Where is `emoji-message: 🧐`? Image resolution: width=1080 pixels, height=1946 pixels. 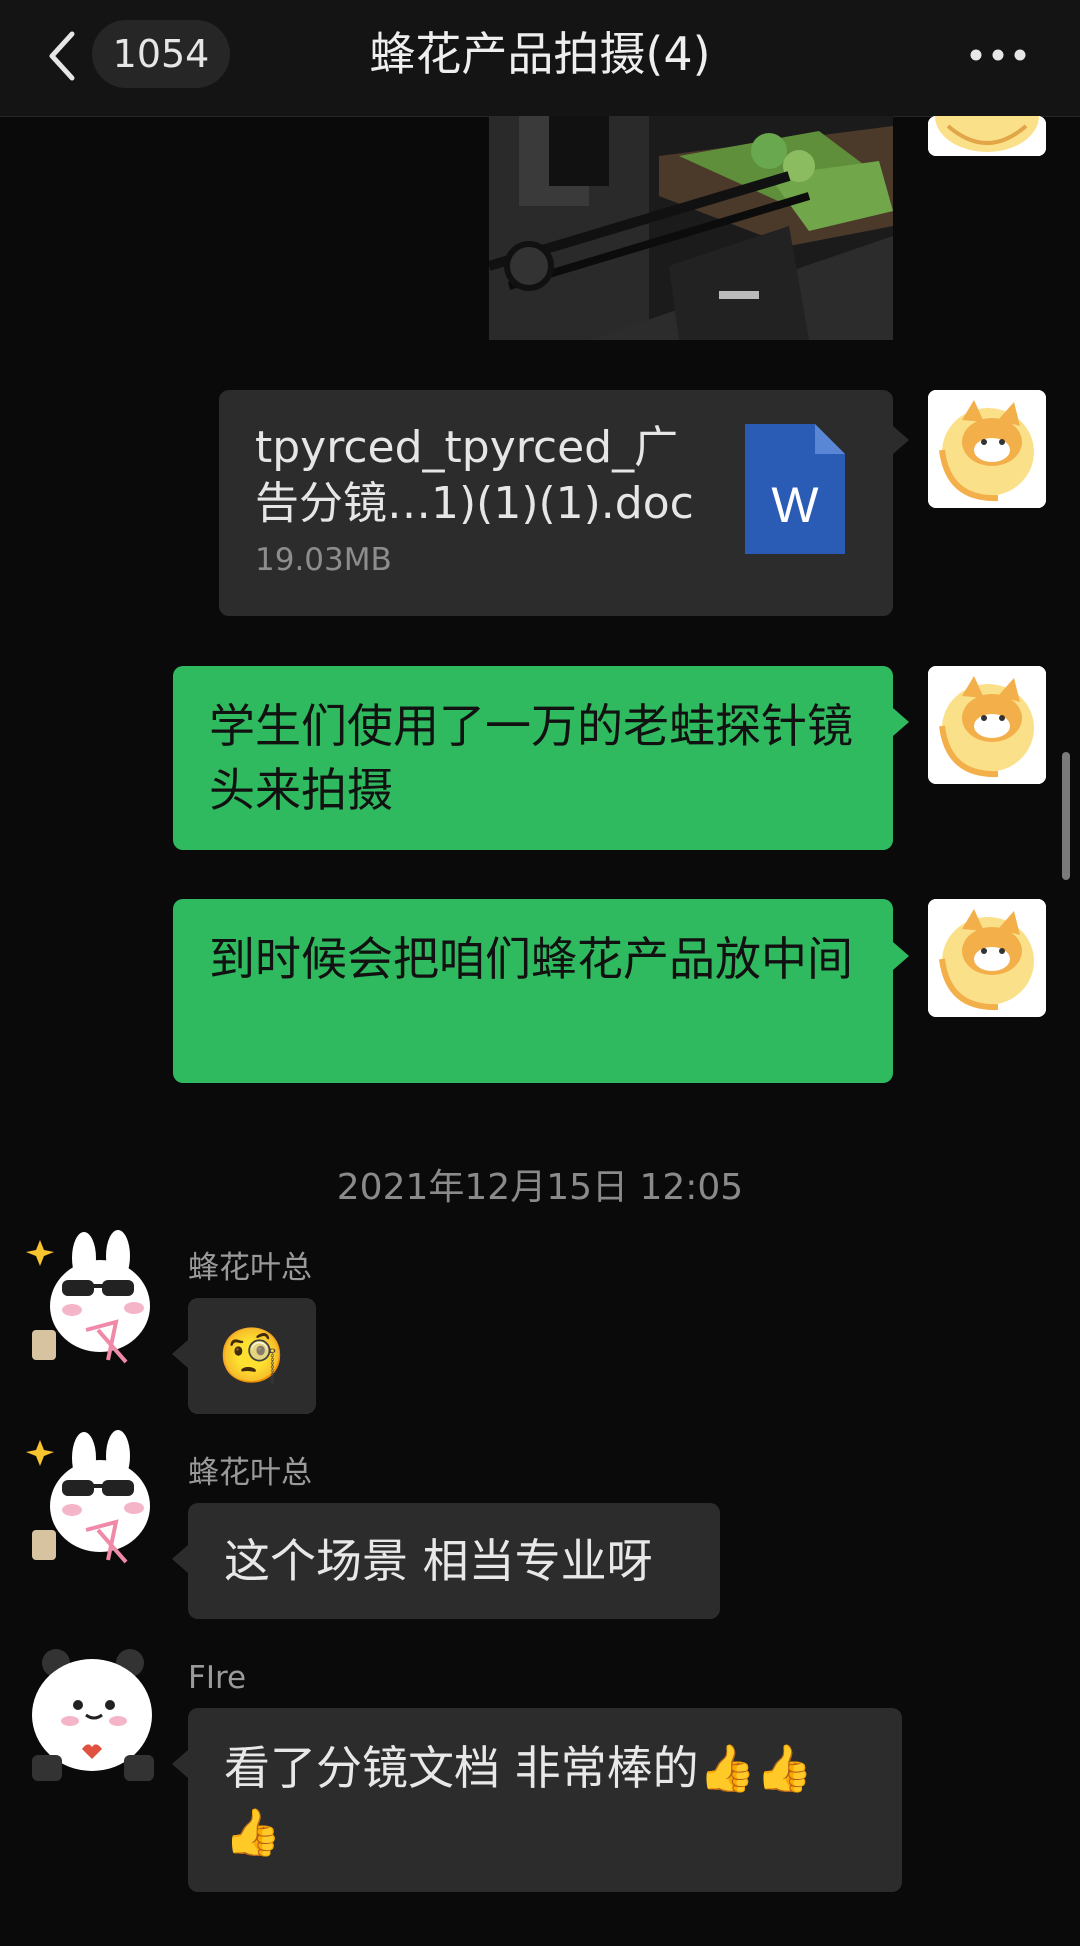 emoji-message: 🧐 is located at coordinates (252, 1356).